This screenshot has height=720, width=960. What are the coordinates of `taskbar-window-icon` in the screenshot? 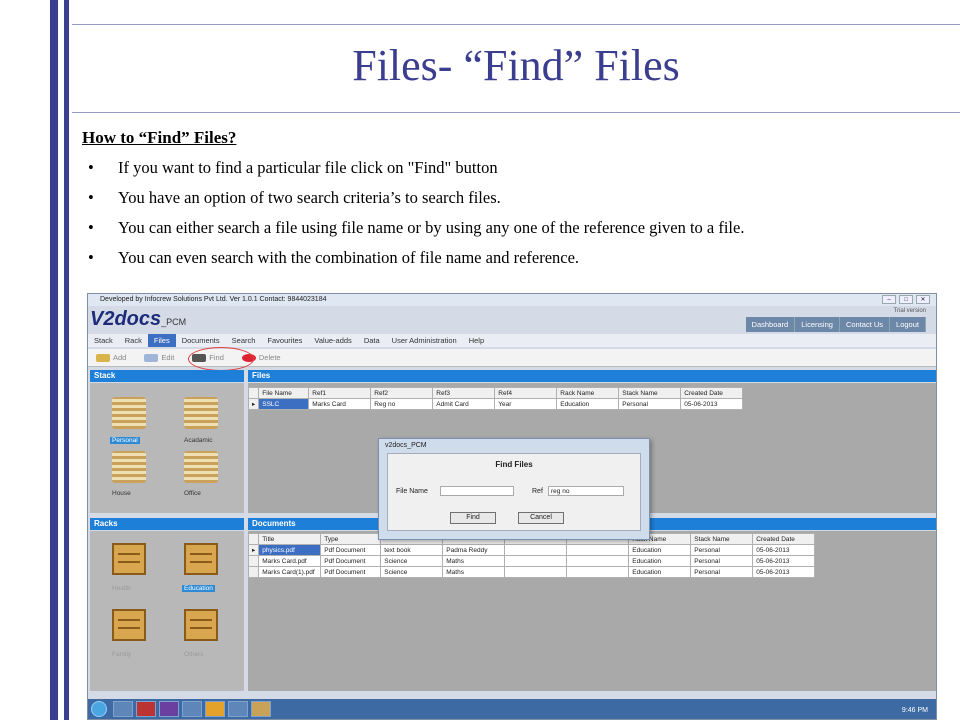 It's located at (238, 709).